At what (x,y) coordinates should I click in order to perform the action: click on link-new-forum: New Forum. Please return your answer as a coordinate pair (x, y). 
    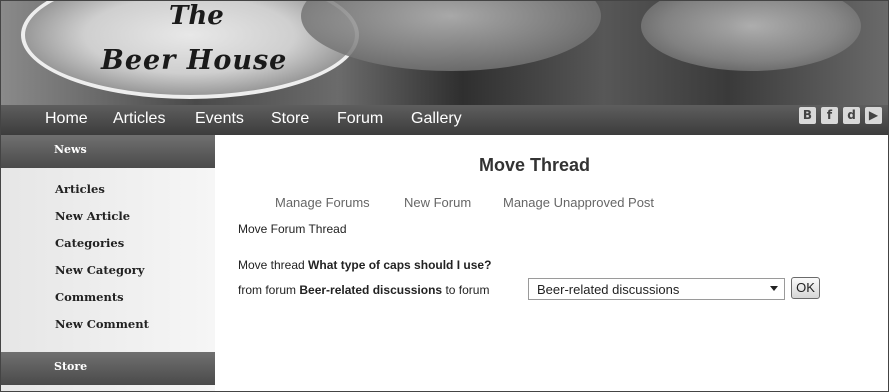
    Looking at the image, I should click on (437, 202).